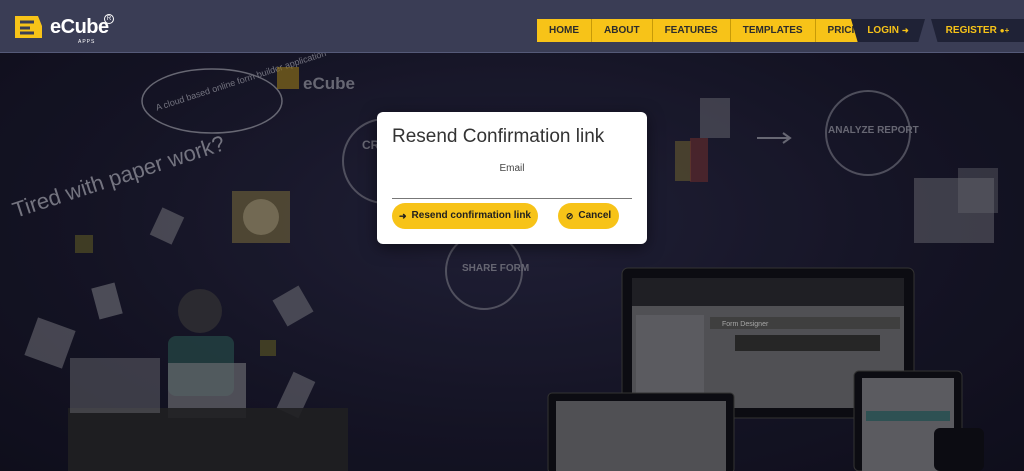 This screenshot has height=471, width=1024. What do you see at coordinates (1004, 30) in the screenshot?
I see `user-plus-icon: ●+` at bounding box center [1004, 30].